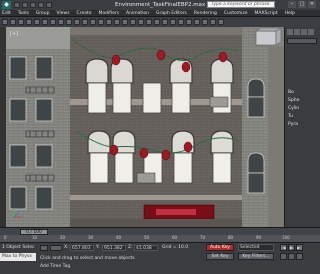 Image resolution: width=320 pixels, height=274 pixels. I want to click on object-type-rollout: Bo Sphe Cylin Tu Pyra, so click(303, 119).